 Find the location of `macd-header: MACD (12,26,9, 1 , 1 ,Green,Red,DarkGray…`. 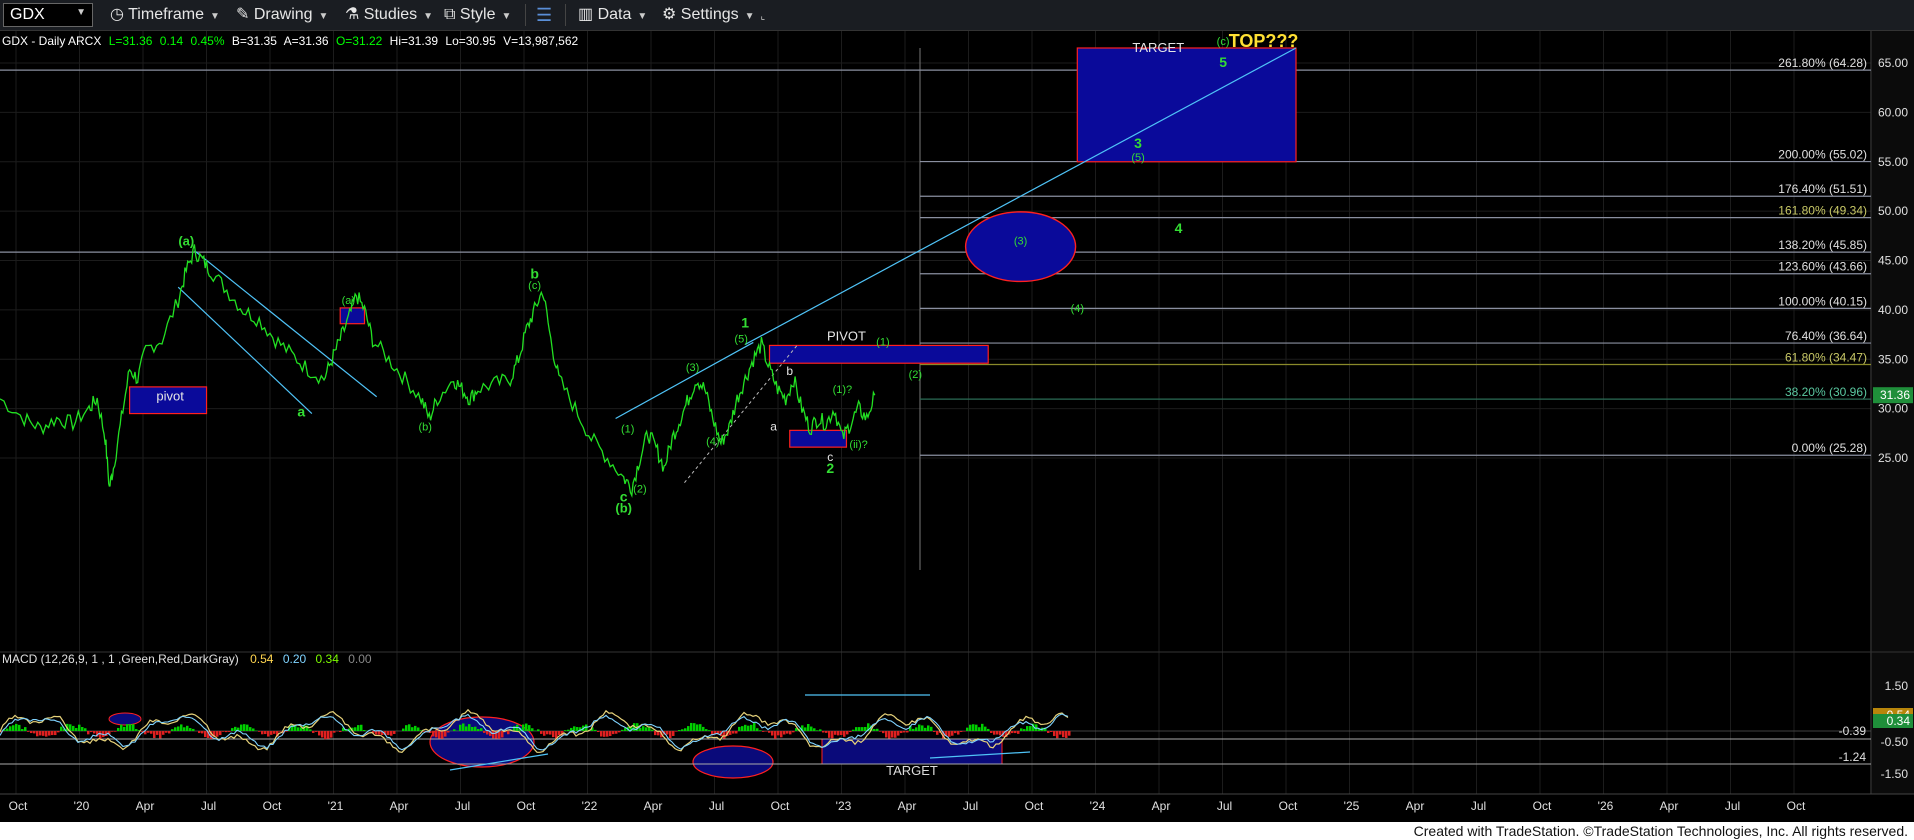

macd-header: MACD (12,26,9, 1 , 1 ,Green,Red,DarkGray… is located at coordinates (187, 659).